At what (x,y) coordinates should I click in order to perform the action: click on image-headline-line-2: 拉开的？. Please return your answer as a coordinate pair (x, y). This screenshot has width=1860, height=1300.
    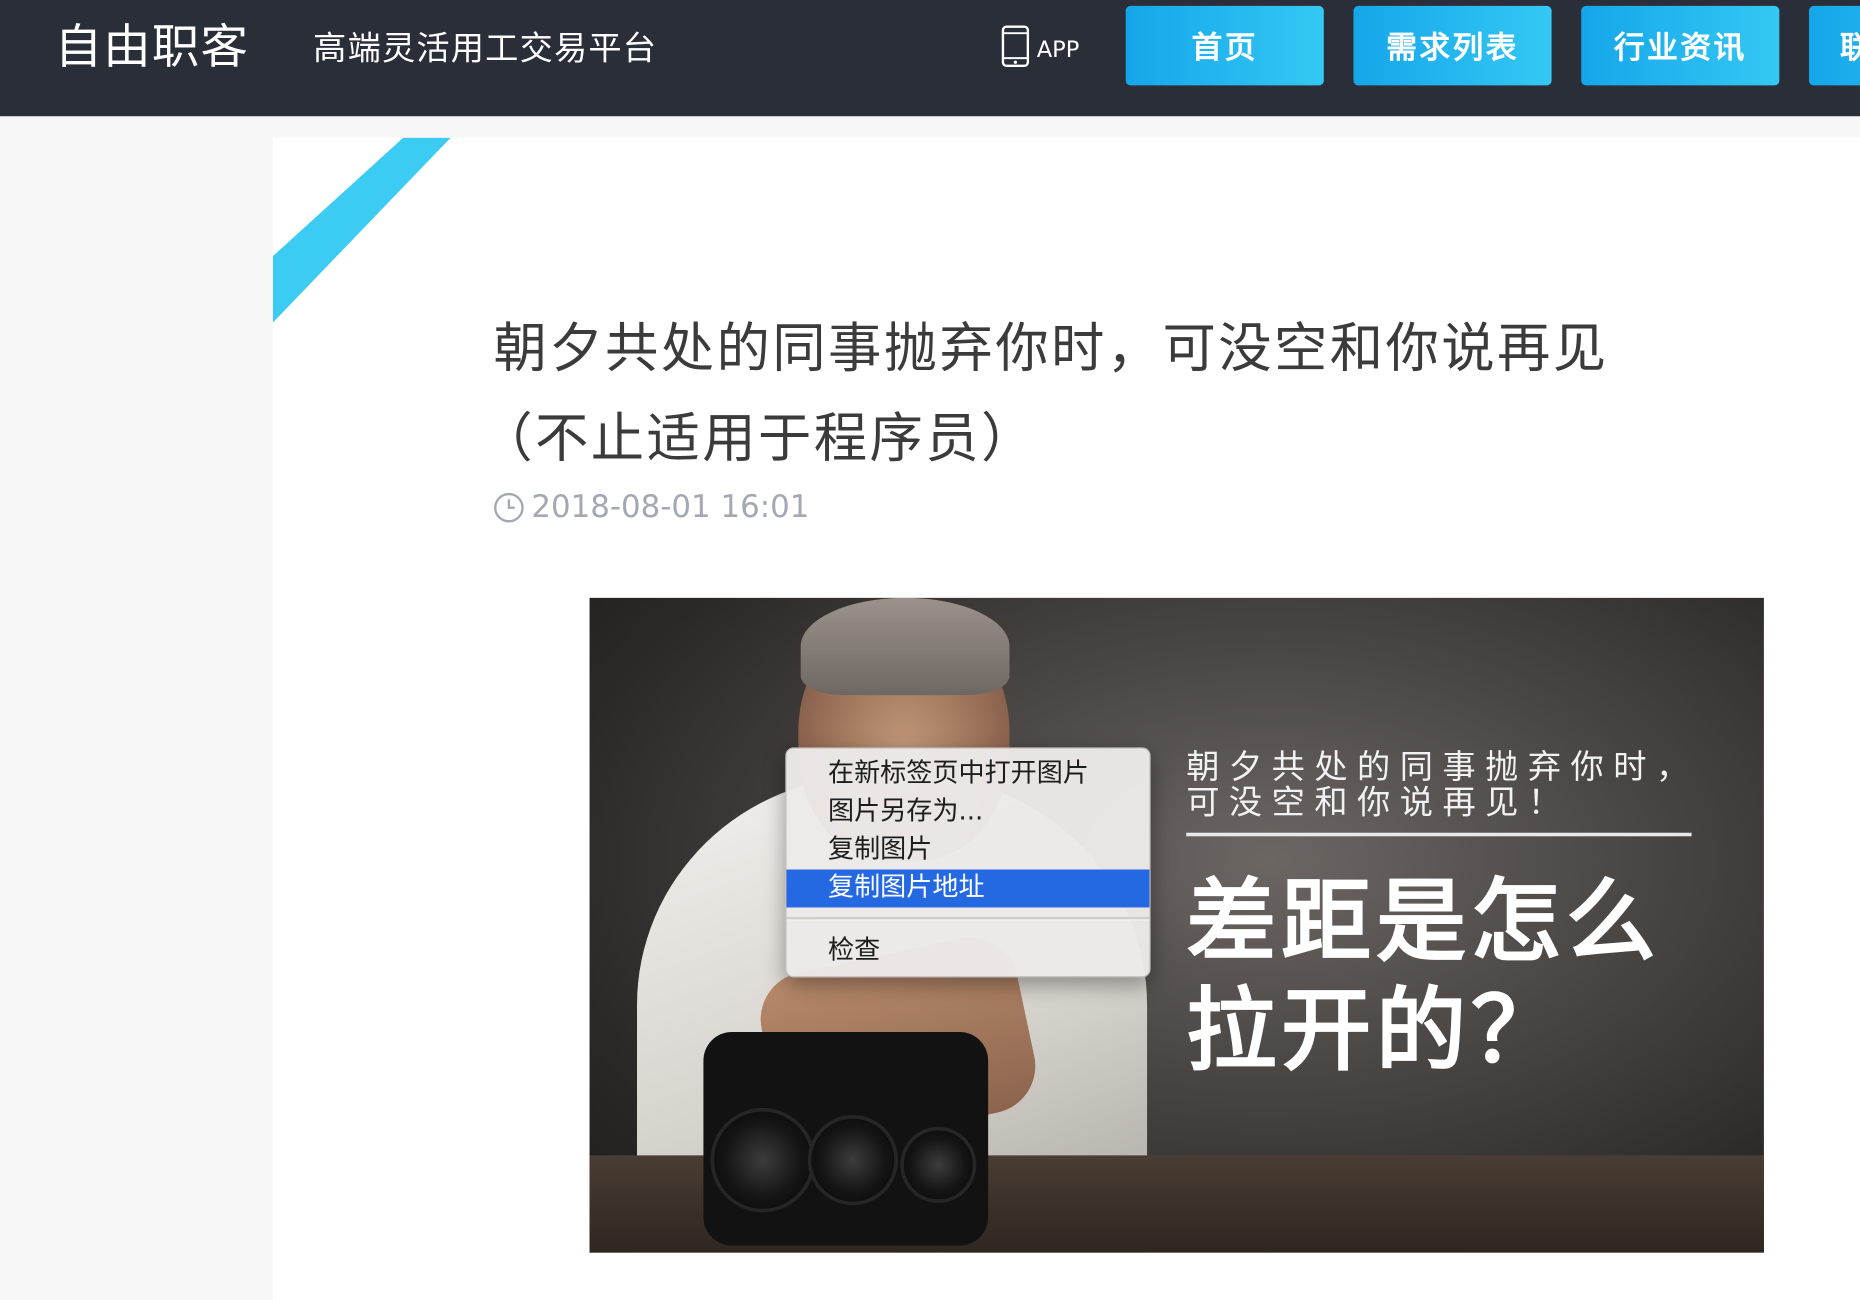
    Looking at the image, I should click on (1376, 1030).